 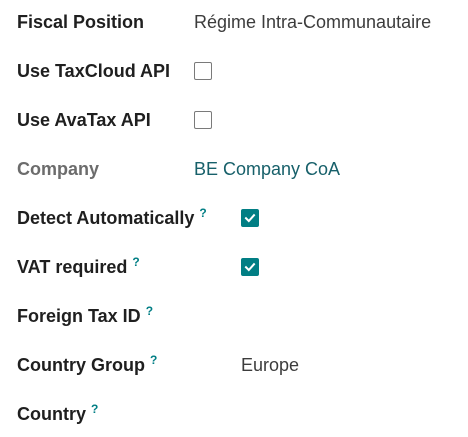 I want to click on country-group-value: Europe, so click(x=270, y=365).